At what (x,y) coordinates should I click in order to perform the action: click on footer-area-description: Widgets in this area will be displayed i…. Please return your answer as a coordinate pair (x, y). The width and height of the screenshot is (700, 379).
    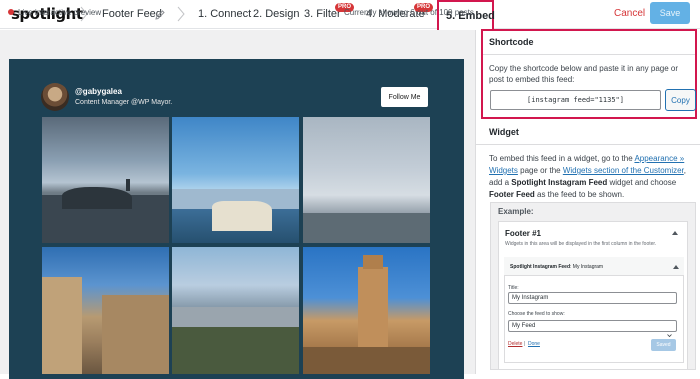
    Looking at the image, I should click on (581, 244).